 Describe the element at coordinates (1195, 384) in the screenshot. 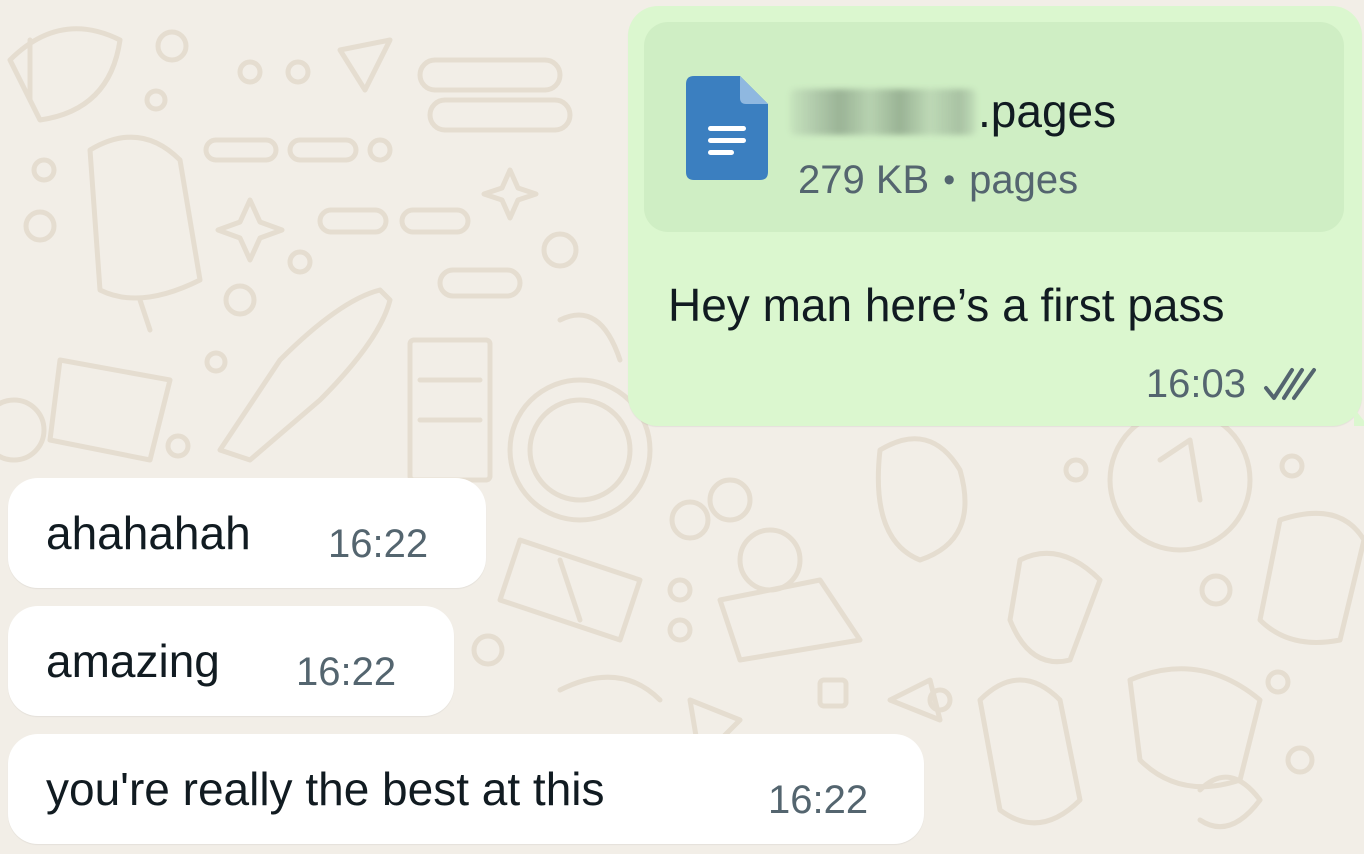

I see `message-timestamp: 16:03` at that location.